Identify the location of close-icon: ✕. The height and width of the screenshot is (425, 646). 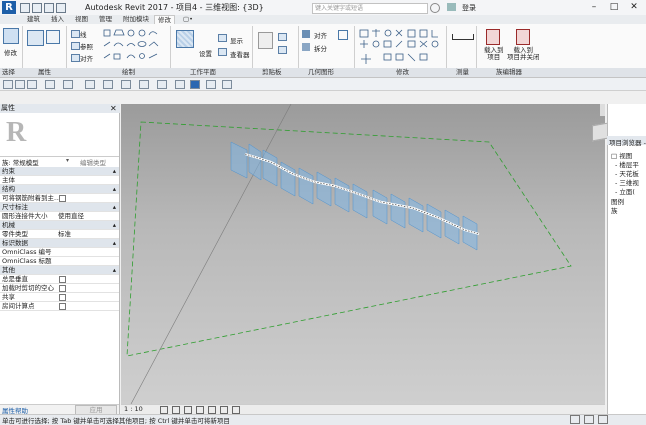
(113, 108).